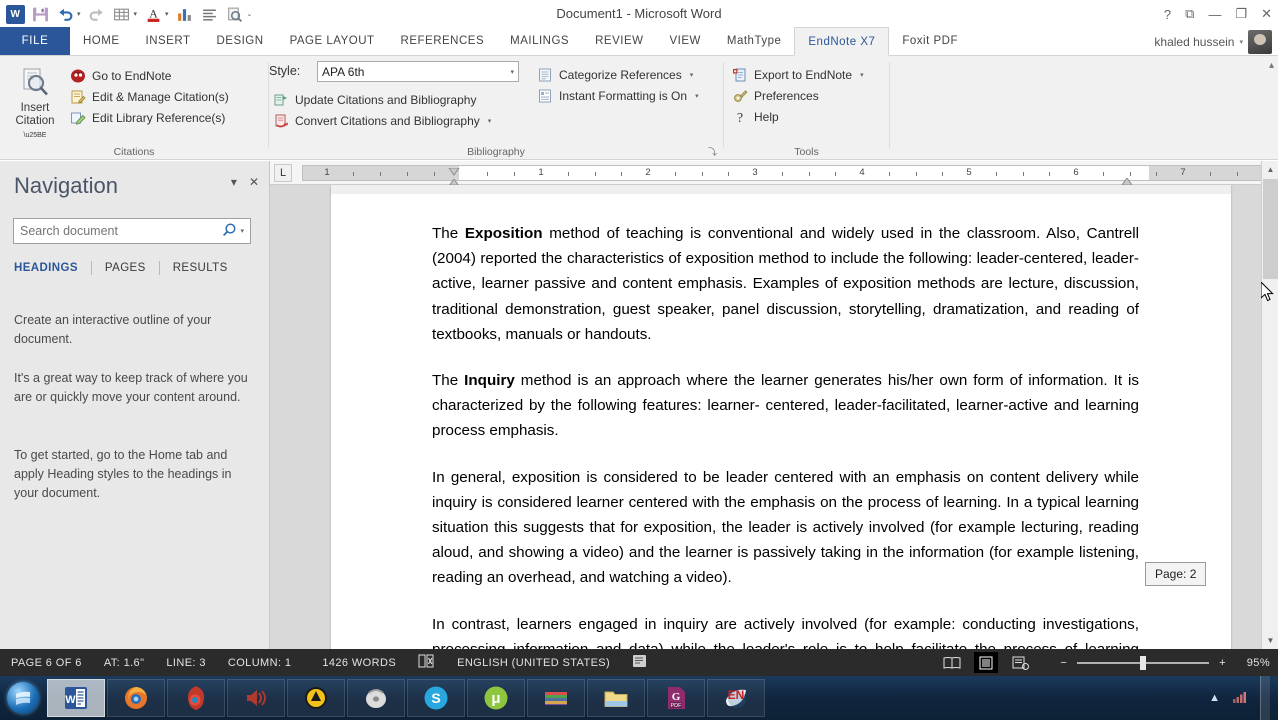 The image size is (1278, 720). I want to click on chart-icon, so click(185, 14).